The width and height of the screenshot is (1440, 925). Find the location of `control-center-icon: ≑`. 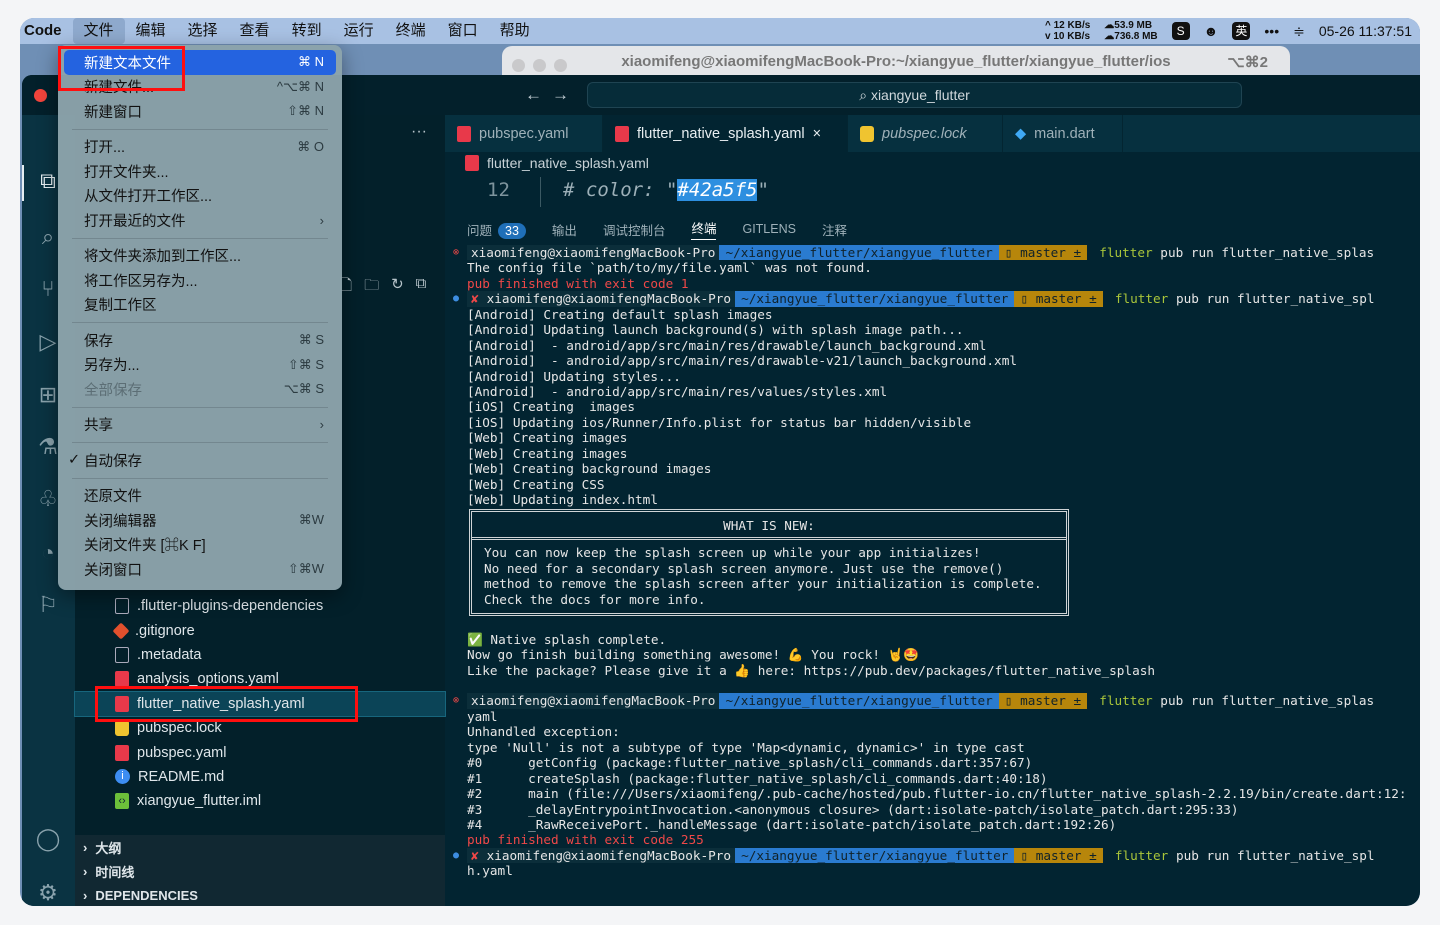

control-center-icon: ≑ is located at coordinates (1299, 31).